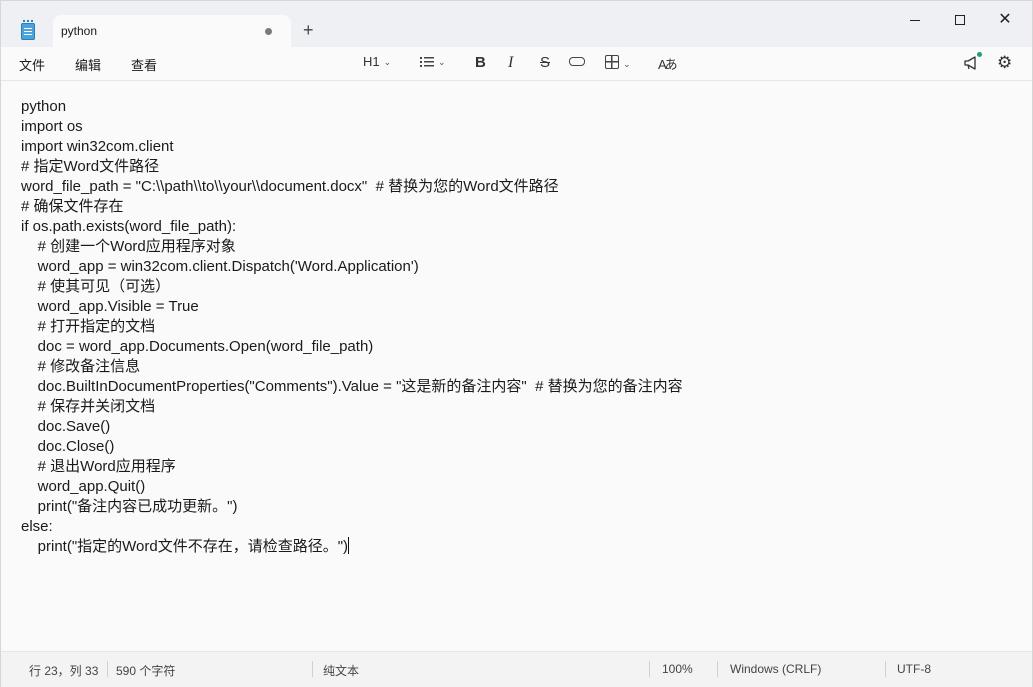 This screenshot has height=687, width=1033. What do you see at coordinates (775, 669) in the screenshot?
I see `line-ending: Windows (CRLF)` at bounding box center [775, 669].